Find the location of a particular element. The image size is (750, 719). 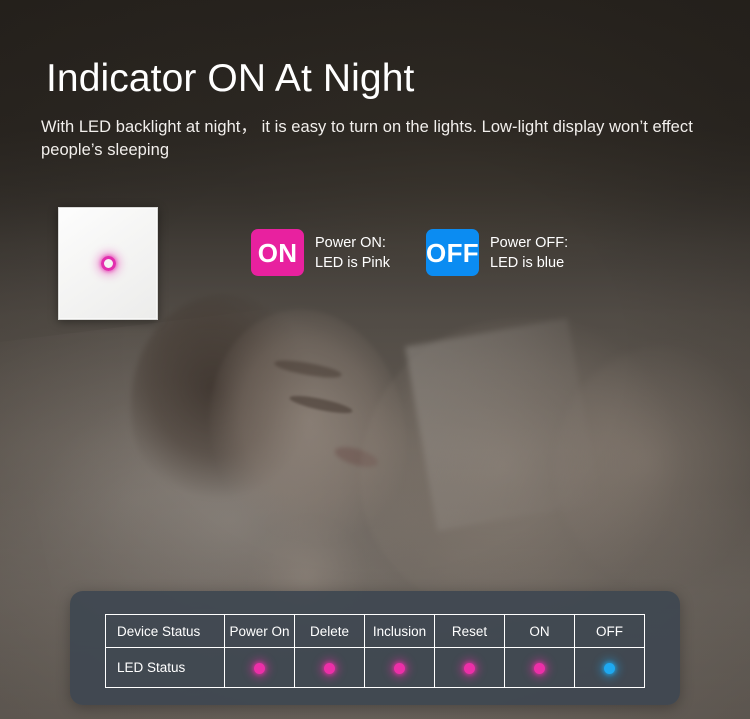

off-badge: OFF is located at coordinates (452, 252).